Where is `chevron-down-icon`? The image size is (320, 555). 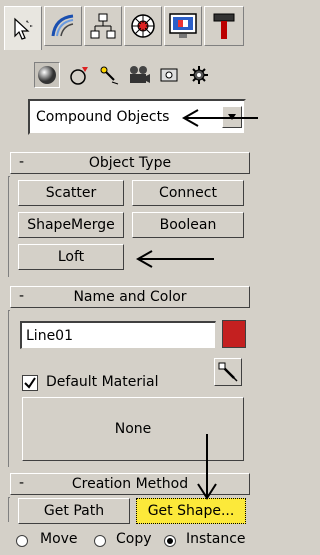
chevron-down-icon is located at coordinates (232, 117).